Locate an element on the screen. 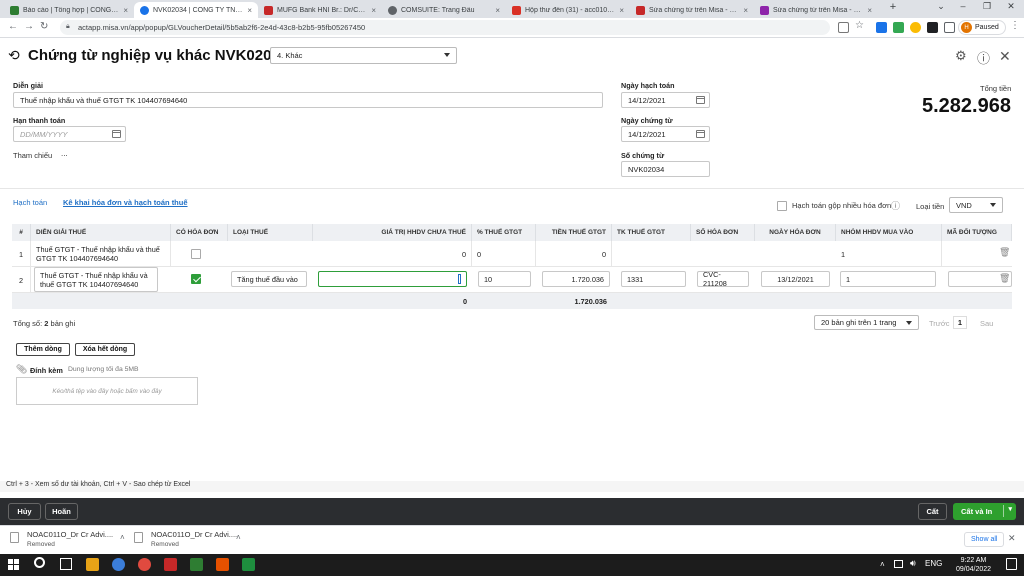 Image resolution: width=1024 pixels, height=576 pixels. chevron-down-icon: ⌄ is located at coordinates (941, 6).